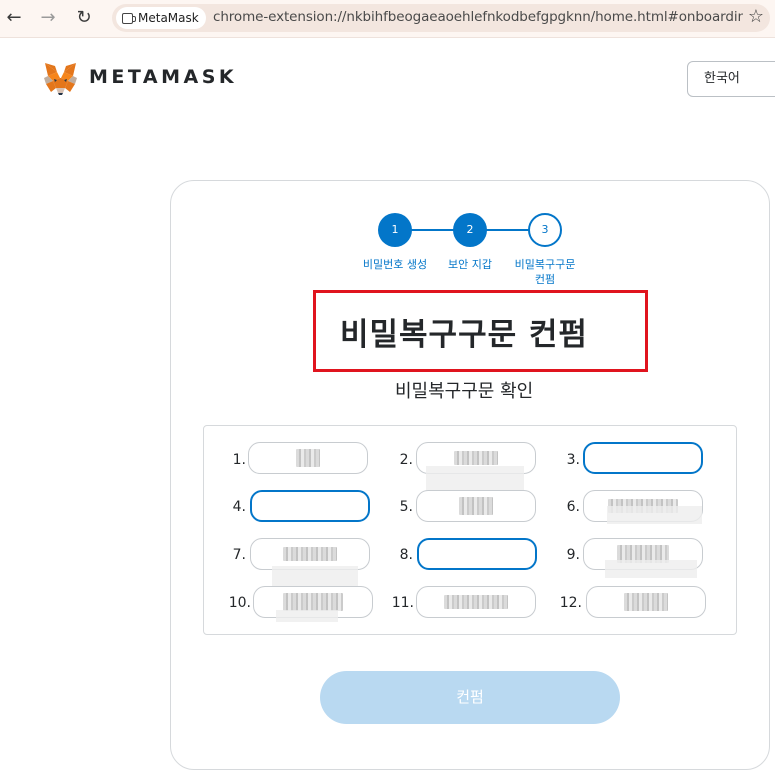  Describe the element at coordinates (84, 18) in the screenshot. I see `reload-icon: ↻` at that location.